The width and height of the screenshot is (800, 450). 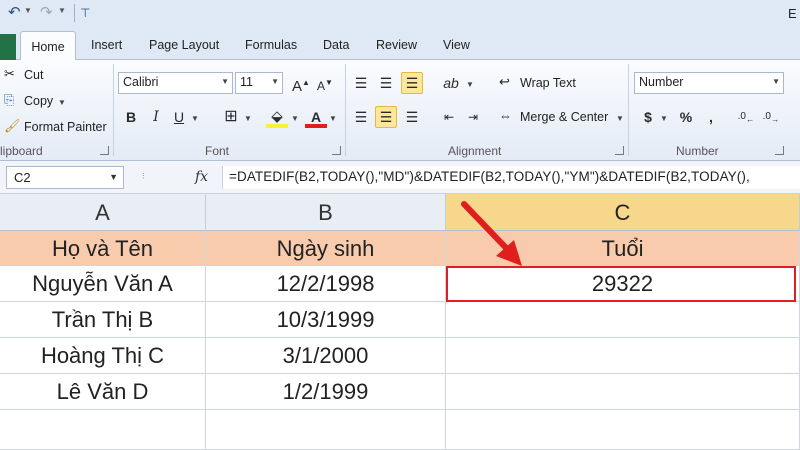 I want to click on wrap-text-icon: ↩, so click(x=504, y=82).